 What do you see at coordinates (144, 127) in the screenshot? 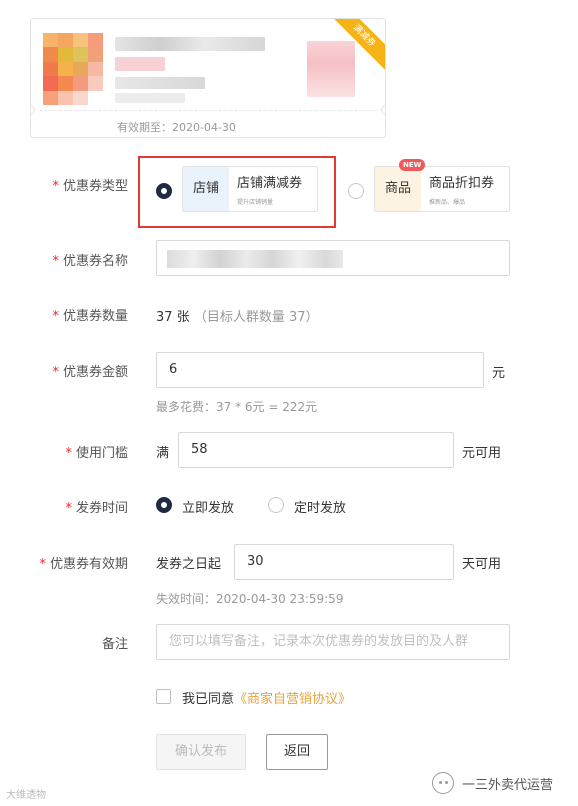
I see `expire-label: 有效期至：` at bounding box center [144, 127].